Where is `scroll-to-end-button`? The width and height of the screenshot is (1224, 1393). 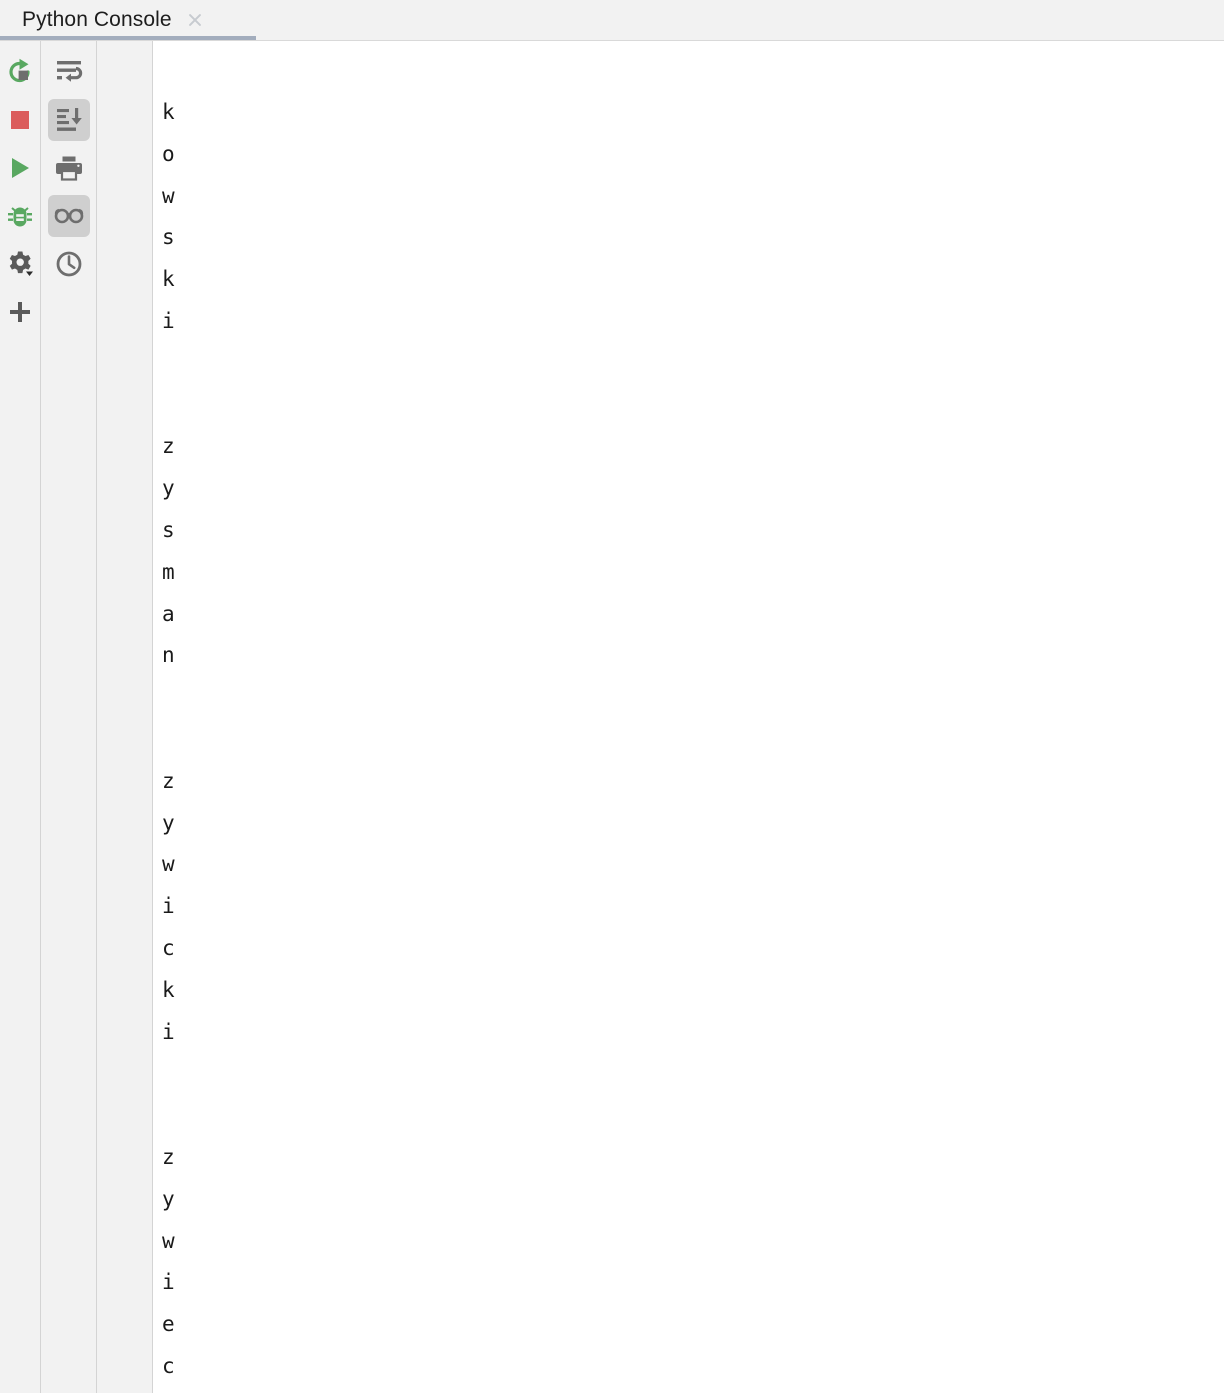 scroll-to-end-button is located at coordinates (69, 120).